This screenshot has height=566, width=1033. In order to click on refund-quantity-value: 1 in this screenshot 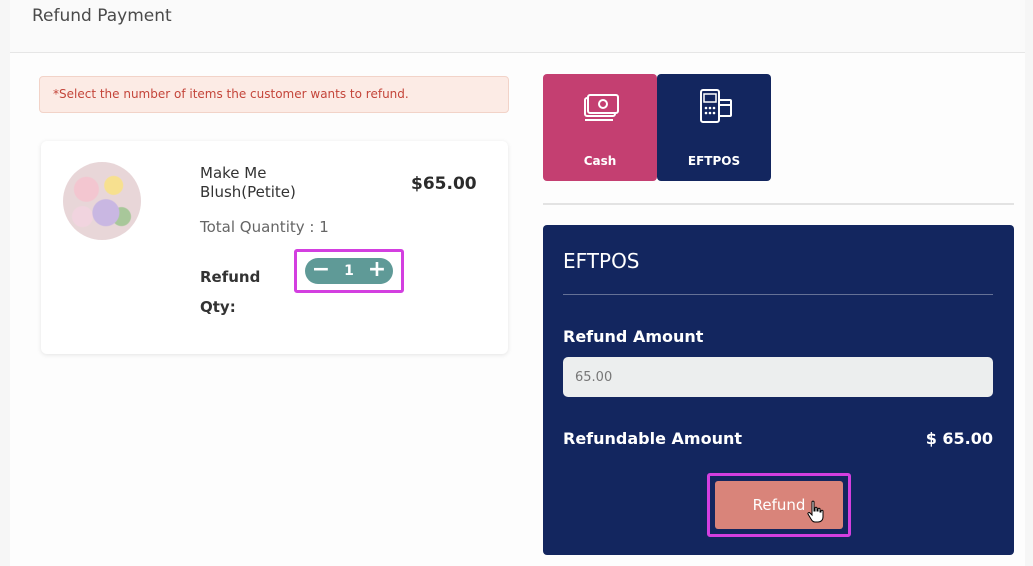, I will do `click(349, 271)`.